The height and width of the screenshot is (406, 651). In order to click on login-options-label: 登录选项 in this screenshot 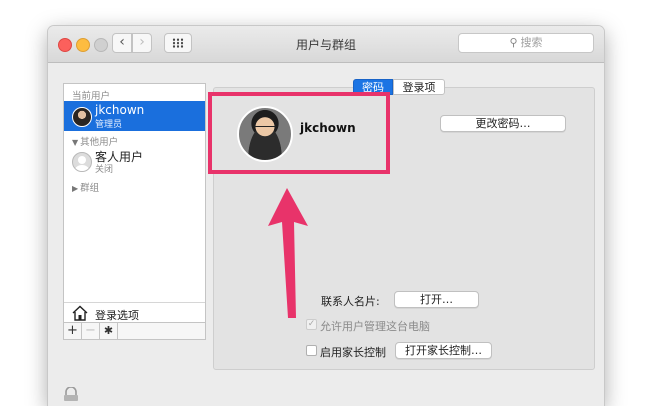, I will do `click(117, 315)`.